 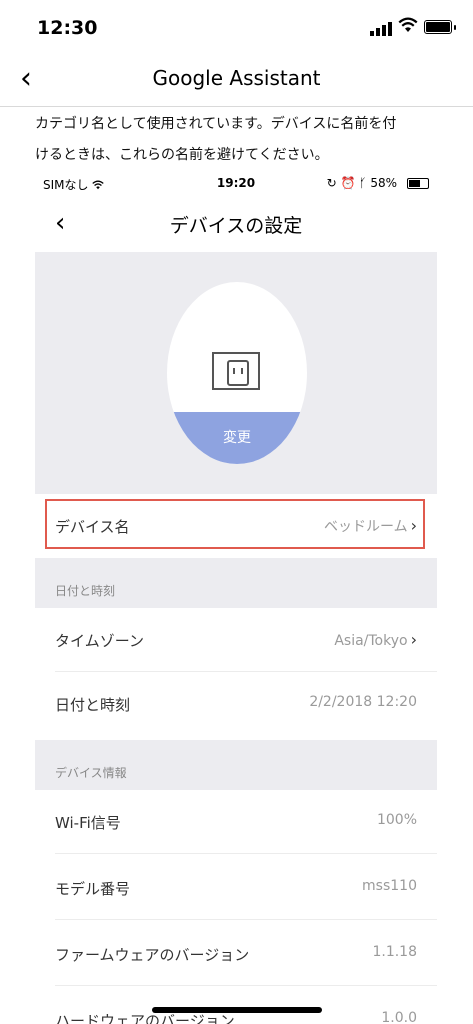 What do you see at coordinates (236, 183) in the screenshot?
I see `embedded-status-bar: SIMなし 19:20 ↻ ⏰ ᚶ 58%` at bounding box center [236, 183].